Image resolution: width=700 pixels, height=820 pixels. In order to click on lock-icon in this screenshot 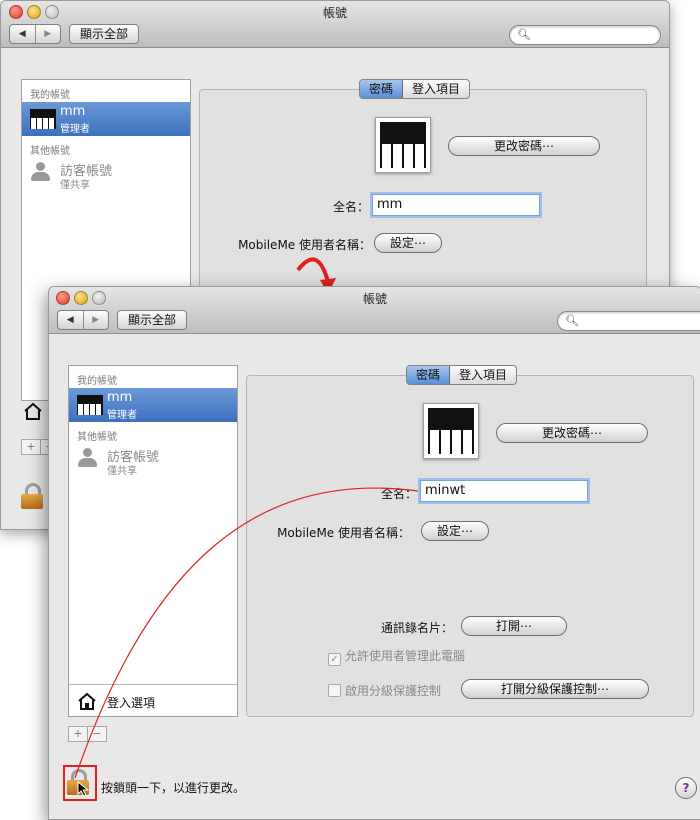, I will do `click(32, 496)`.